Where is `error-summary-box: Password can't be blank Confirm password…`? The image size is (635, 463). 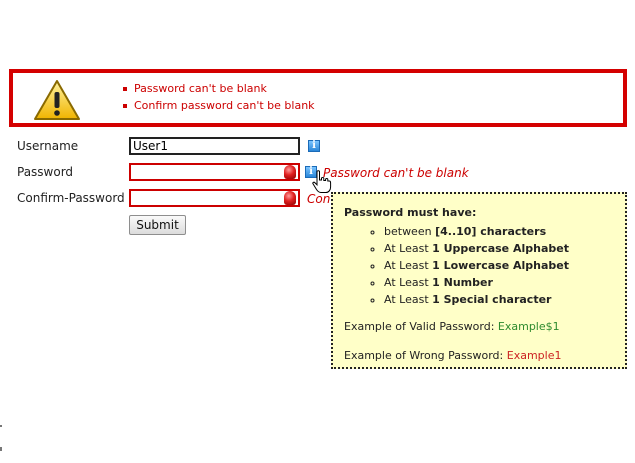 error-summary-box: Password can't be blank Confirm password… is located at coordinates (318, 98).